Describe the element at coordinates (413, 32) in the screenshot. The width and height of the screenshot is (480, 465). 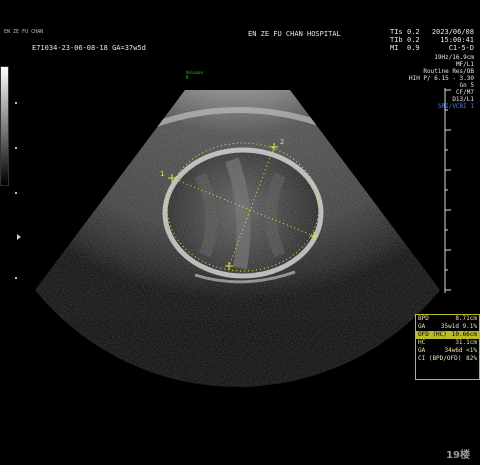
I see `index-value-tis: 0.2` at that location.